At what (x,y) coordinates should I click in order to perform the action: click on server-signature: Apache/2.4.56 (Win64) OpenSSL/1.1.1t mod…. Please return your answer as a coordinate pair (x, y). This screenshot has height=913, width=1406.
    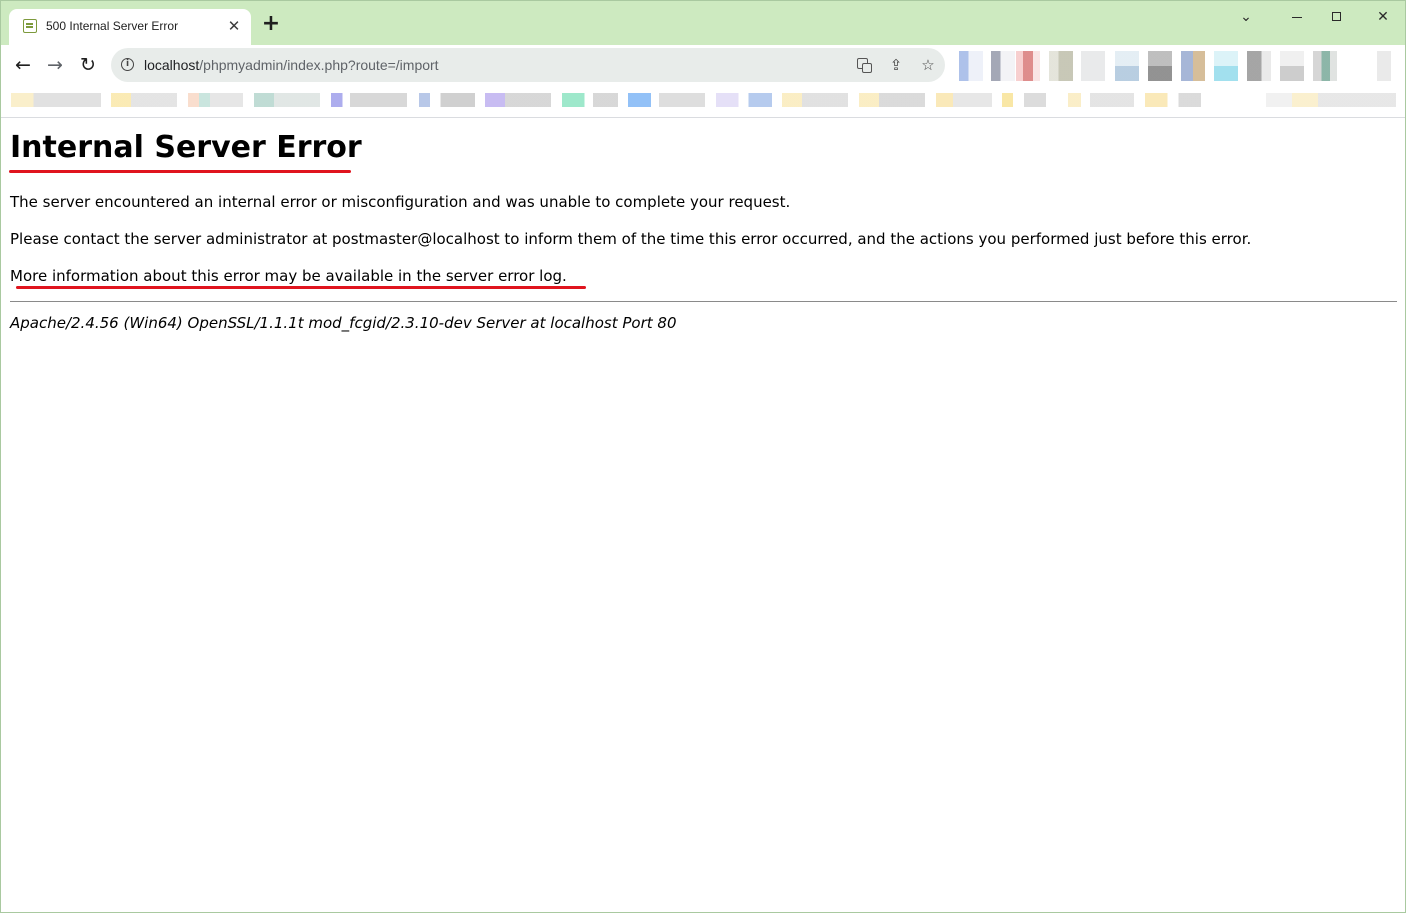
    Looking at the image, I should click on (343, 323).